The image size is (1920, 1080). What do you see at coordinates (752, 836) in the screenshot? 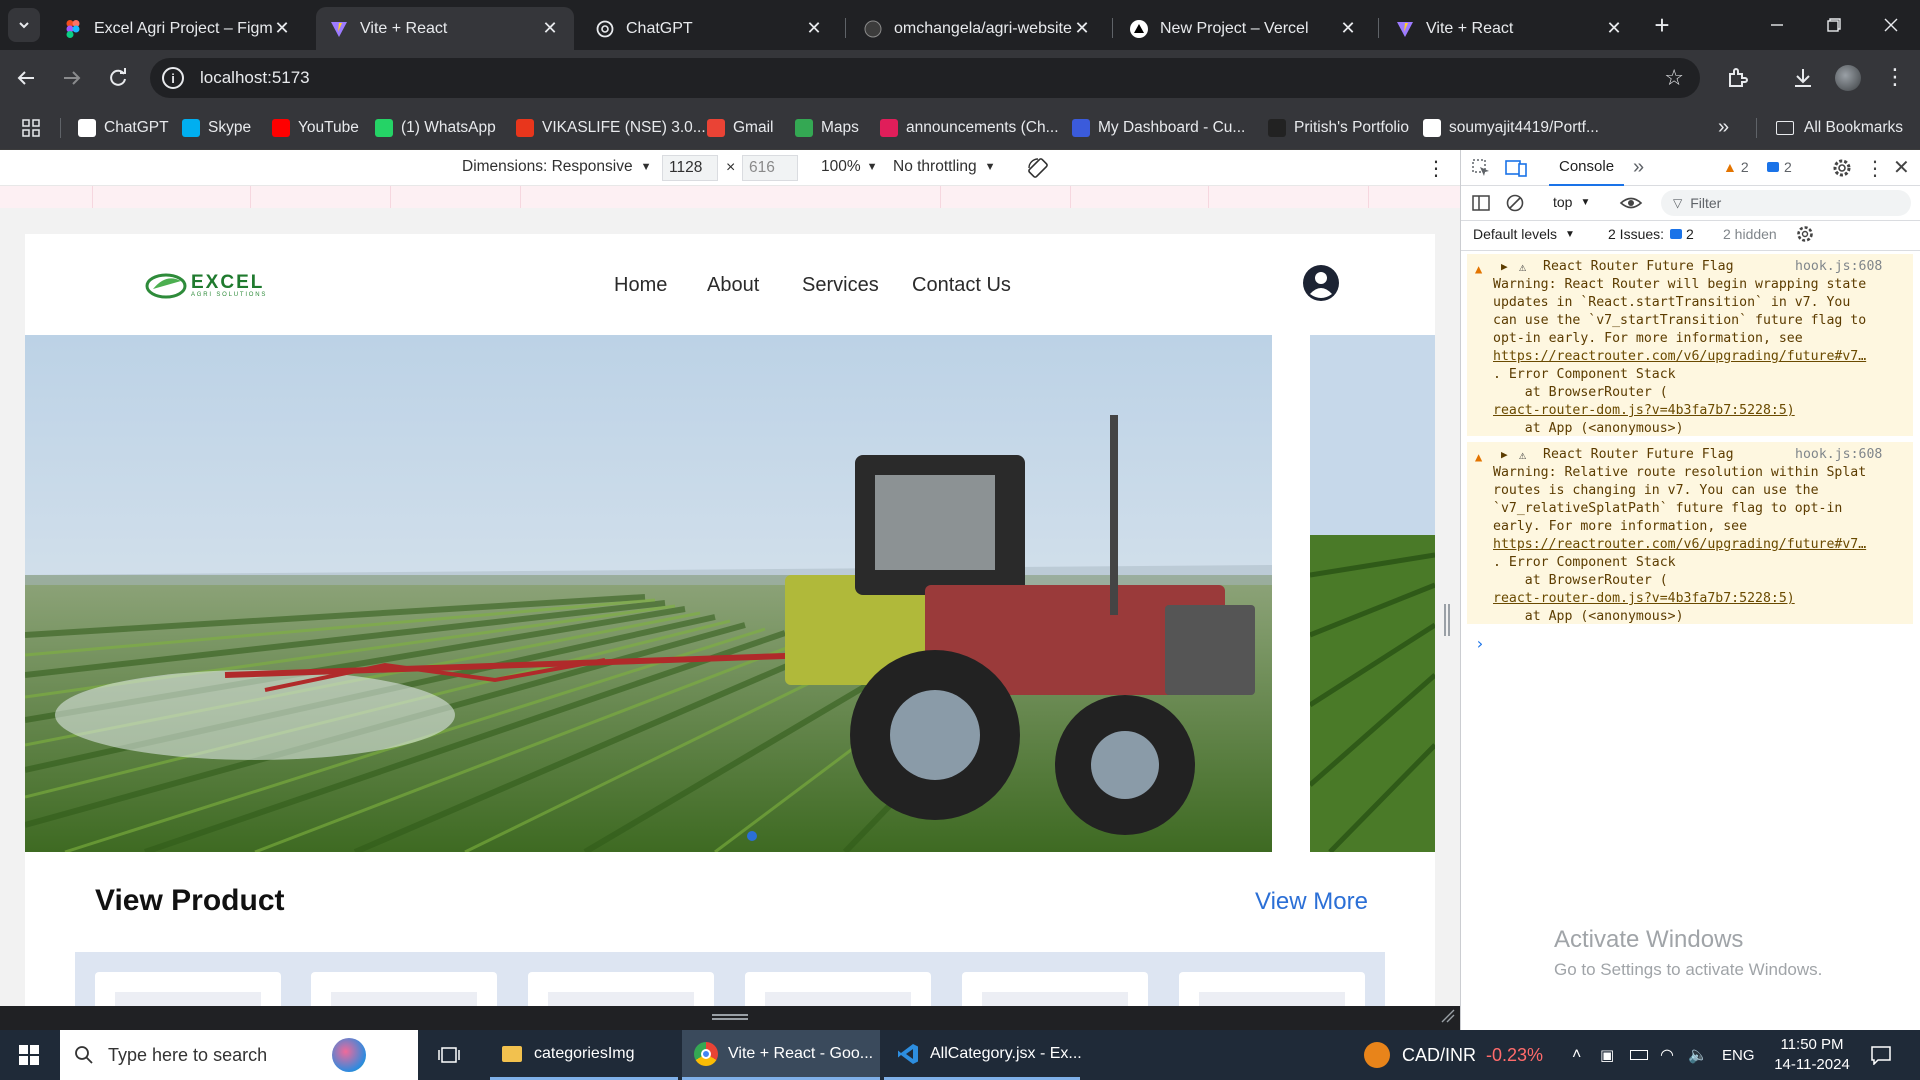
I see `carousel-dot-active` at bounding box center [752, 836].